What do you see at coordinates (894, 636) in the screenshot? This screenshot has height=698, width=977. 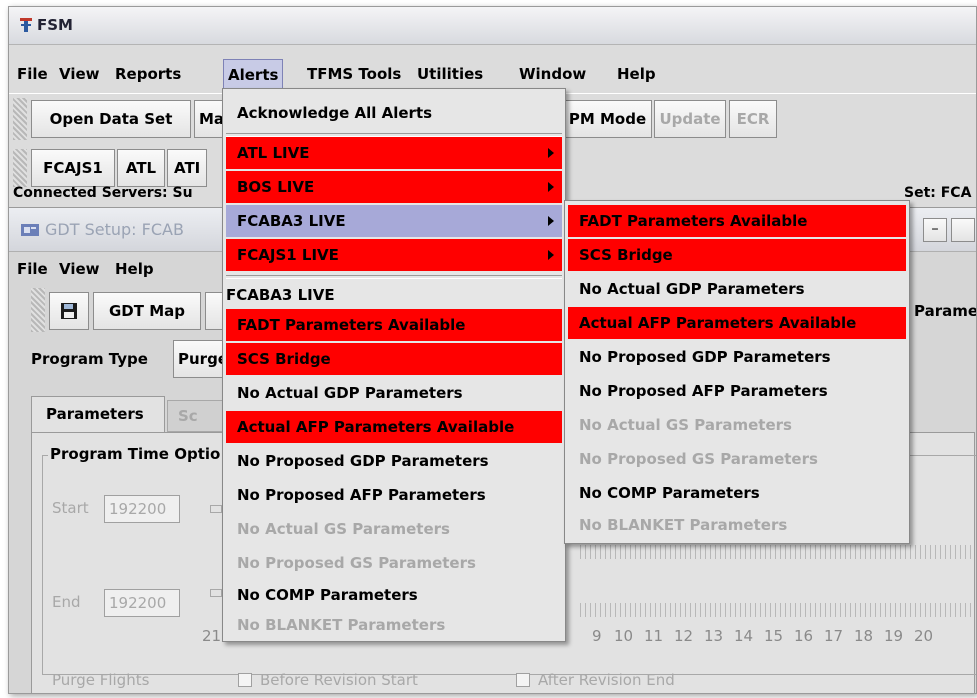 I see `hour-label: 19` at bounding box center [894, 636].